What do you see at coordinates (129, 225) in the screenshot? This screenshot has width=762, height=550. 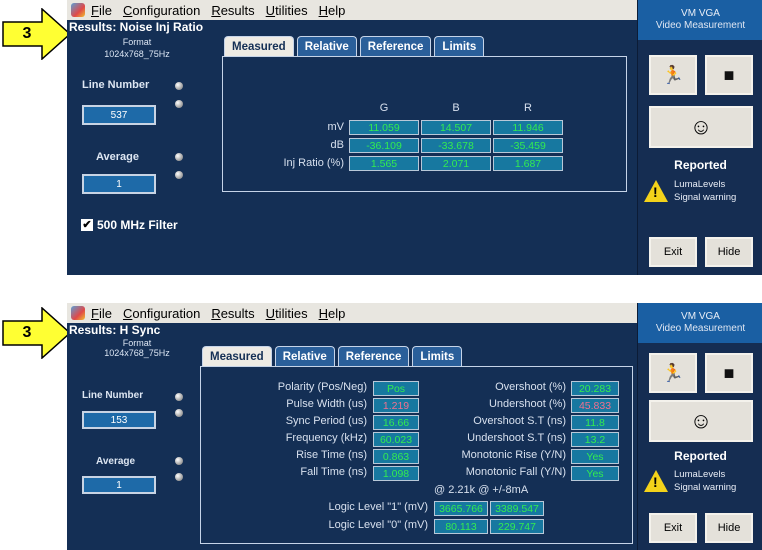 I see `filter-checkbox: ✔ 500 MHz Filter` at bounding box center [129, 225].